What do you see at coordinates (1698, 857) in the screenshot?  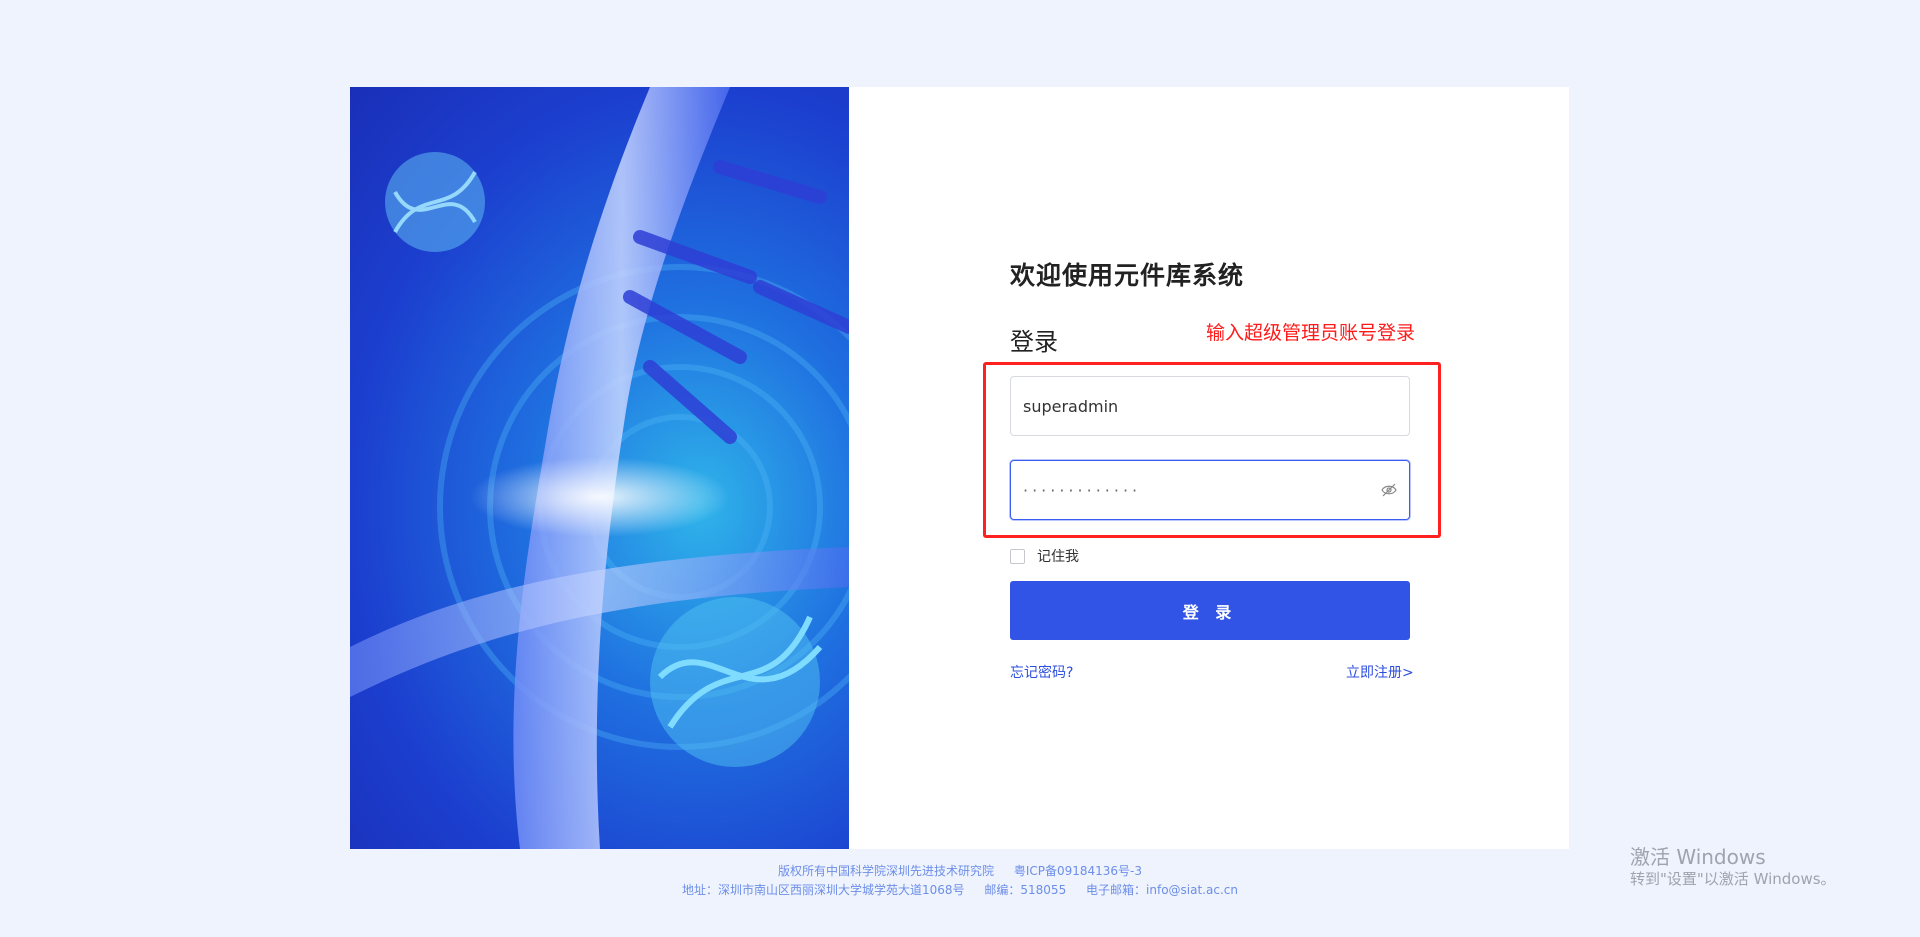 I see `windows-activation-title: 激活 Windows` at bounding box center [1698, 857].